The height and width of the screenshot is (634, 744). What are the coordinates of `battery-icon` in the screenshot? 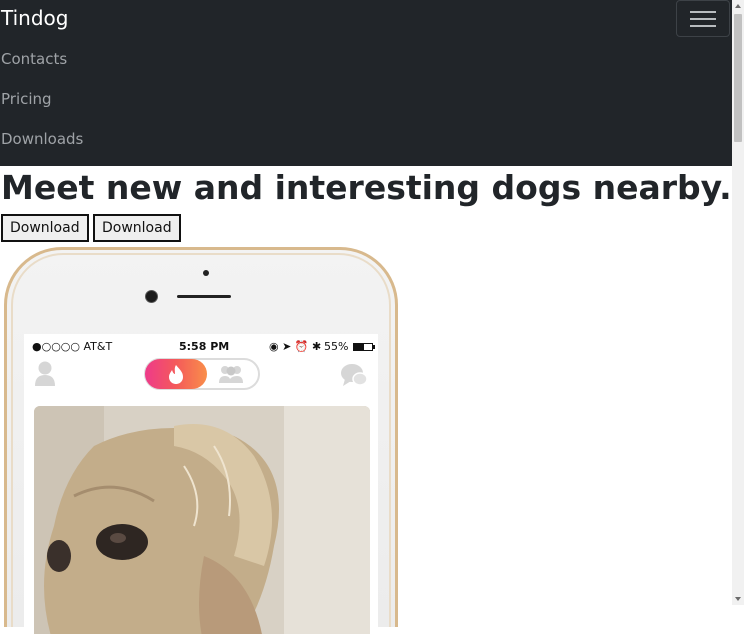 It's located at (363, 347).